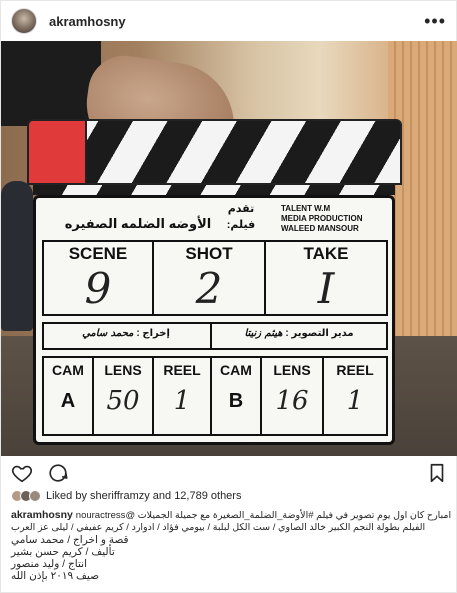 The image size is (457, 593). What do you see at coordinates (98, 288) in the screenshot?
I see `scene-value: 9` at bounding box center [98, 288].